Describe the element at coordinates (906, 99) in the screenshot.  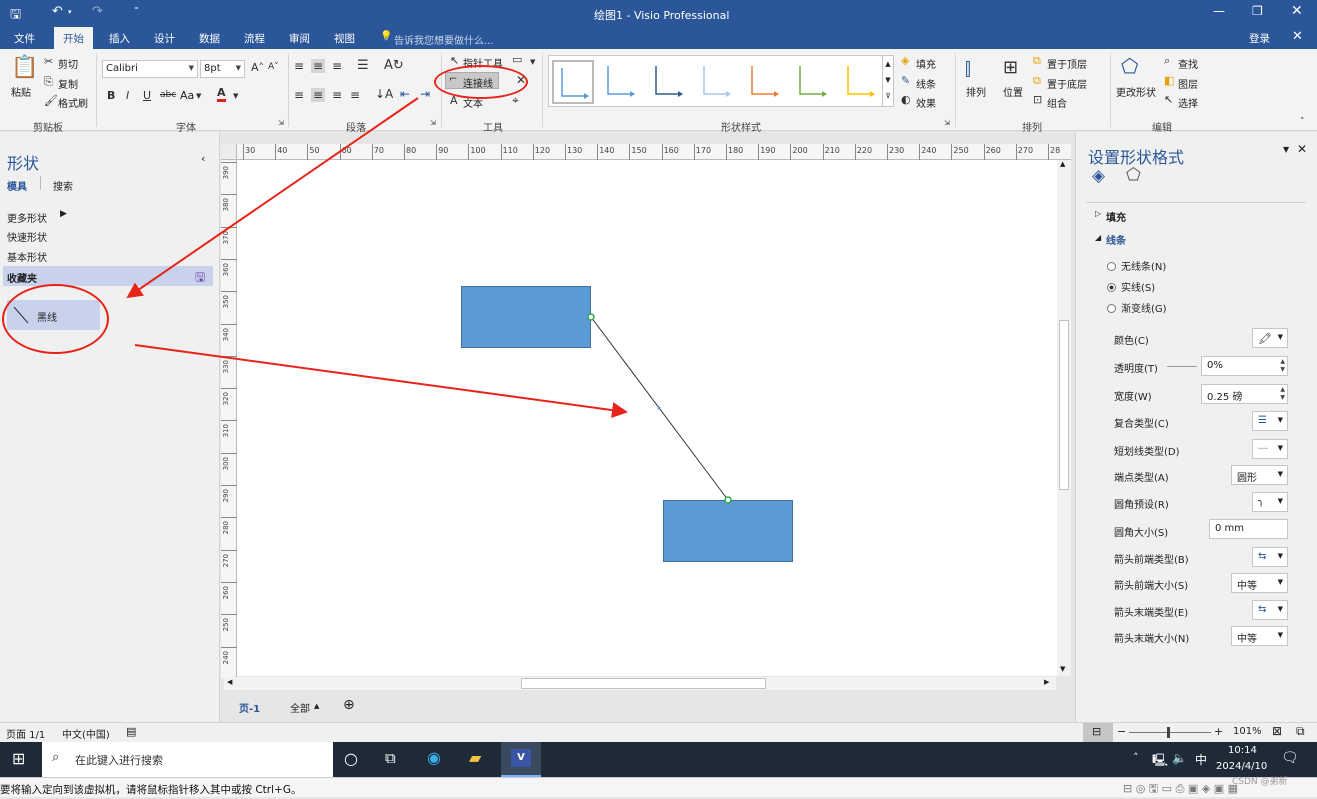
I see `effects-icon: ◐` at that location.